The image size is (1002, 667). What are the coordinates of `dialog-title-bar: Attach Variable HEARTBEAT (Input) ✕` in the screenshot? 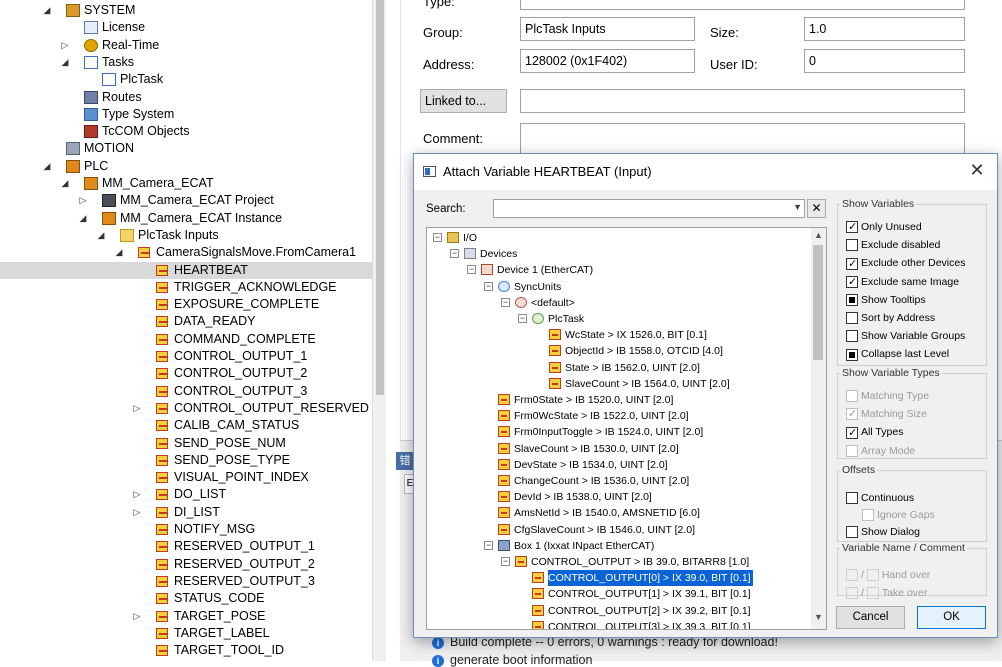 It's located at (705, 172).